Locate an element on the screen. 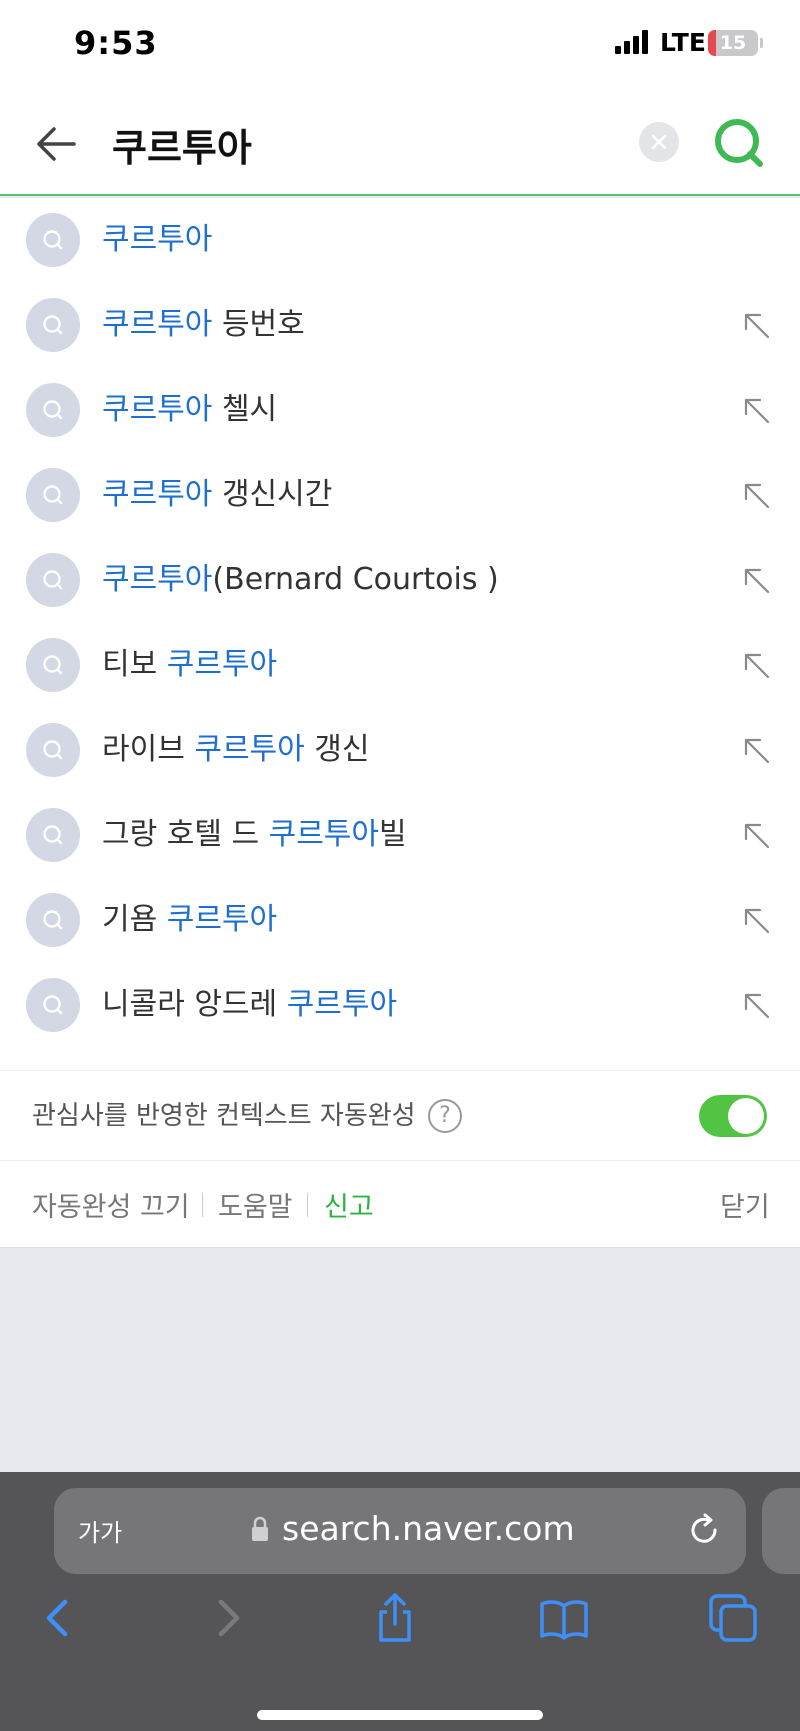  help-icon: ? is located at coordinates (445, 1116).